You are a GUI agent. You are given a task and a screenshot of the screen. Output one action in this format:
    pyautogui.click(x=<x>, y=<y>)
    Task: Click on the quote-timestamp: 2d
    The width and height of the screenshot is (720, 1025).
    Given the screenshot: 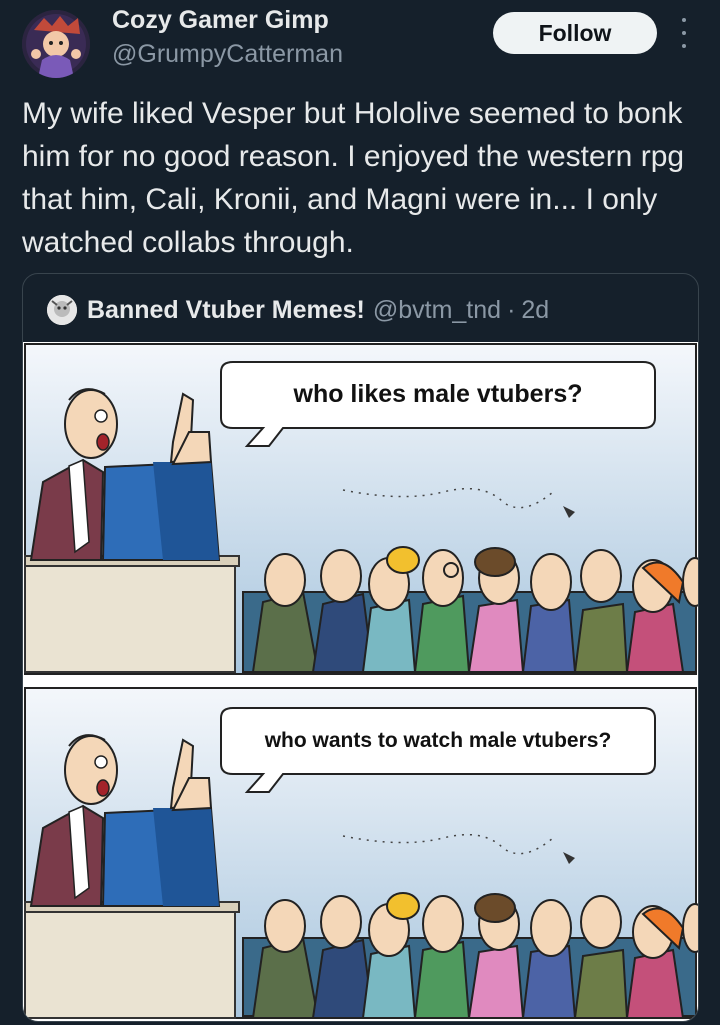 What is the action you would take?
    pyautogui.click(x=535, y=310)
    